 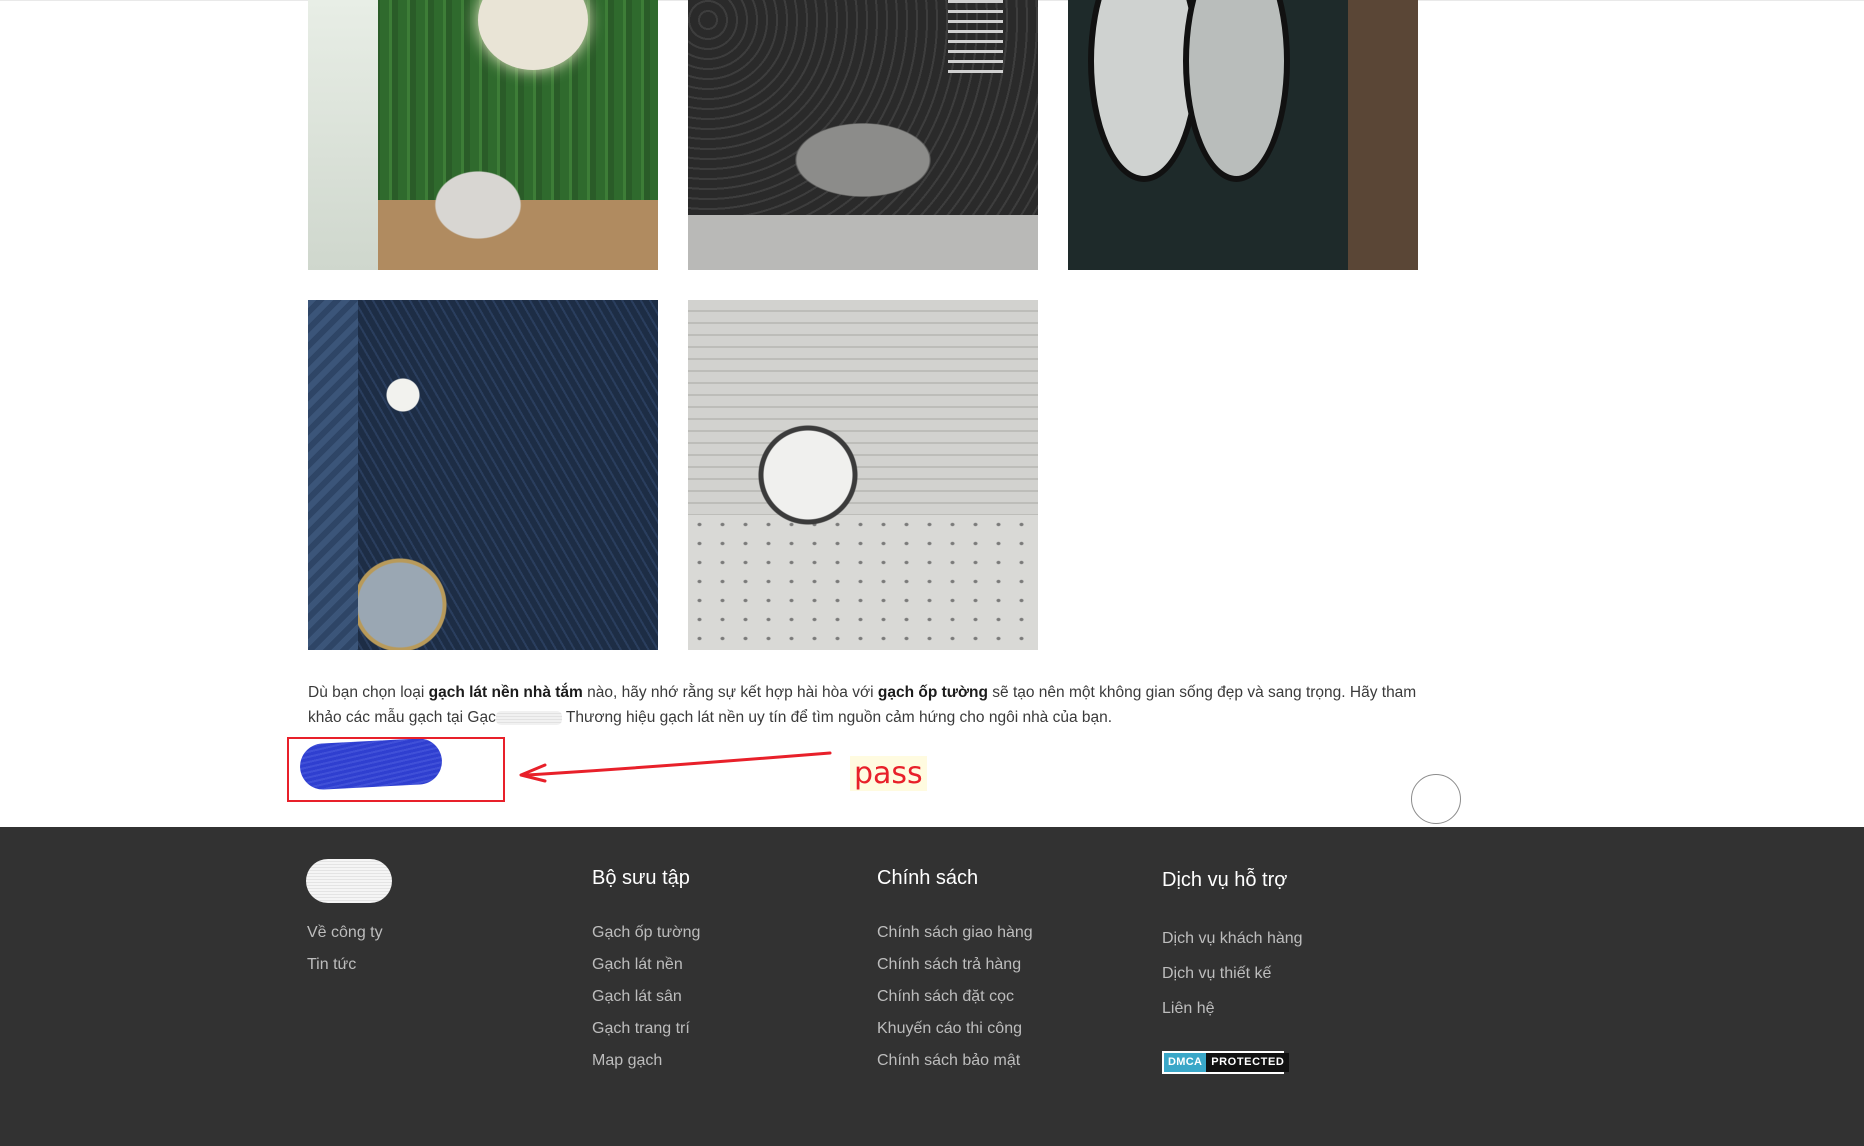 What do you see at coordinates (928, 878) in the screenshot?
I see `footer-title-policy: Chính sách` at bounding box center [928, 878].